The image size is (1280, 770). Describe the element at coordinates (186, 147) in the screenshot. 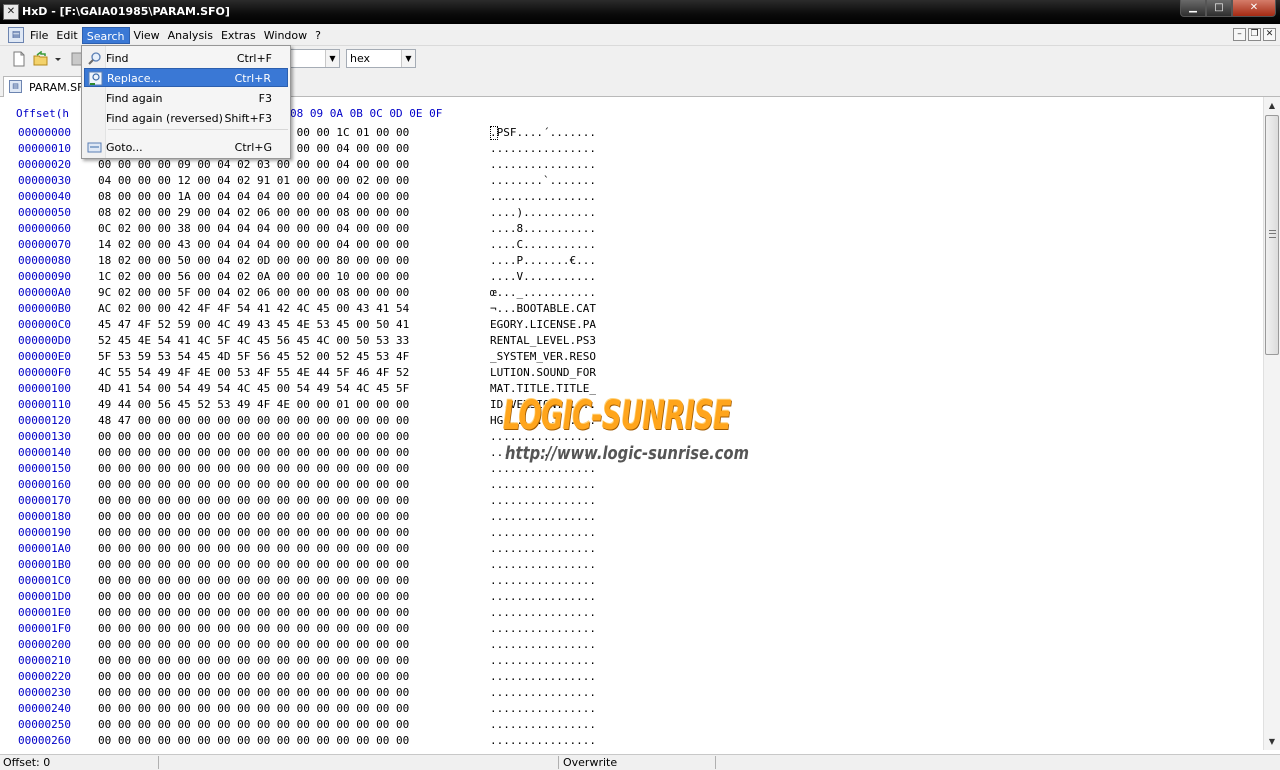

I see `menu-item-goto: Goto... Ctrl+G` at that location.